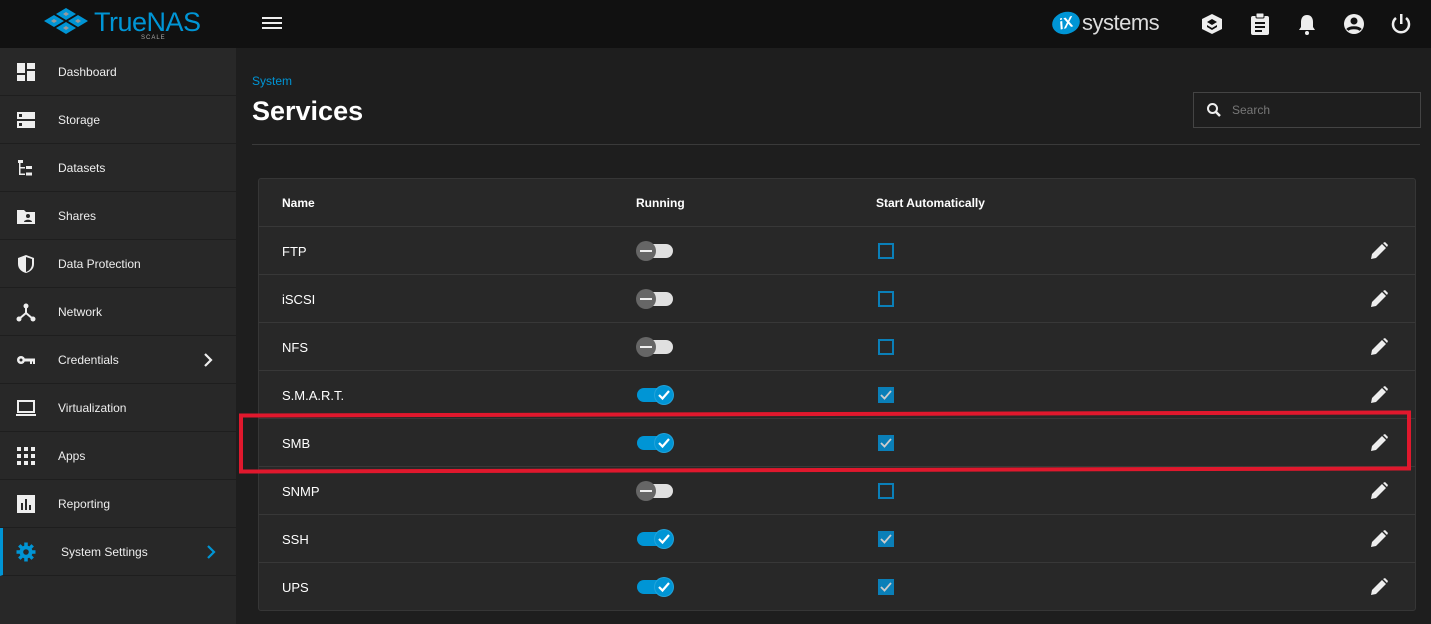  What do you see at coordinates (298, 203) in the screenshot?
I see `header-name: Name` at bounding box center [298, 203].